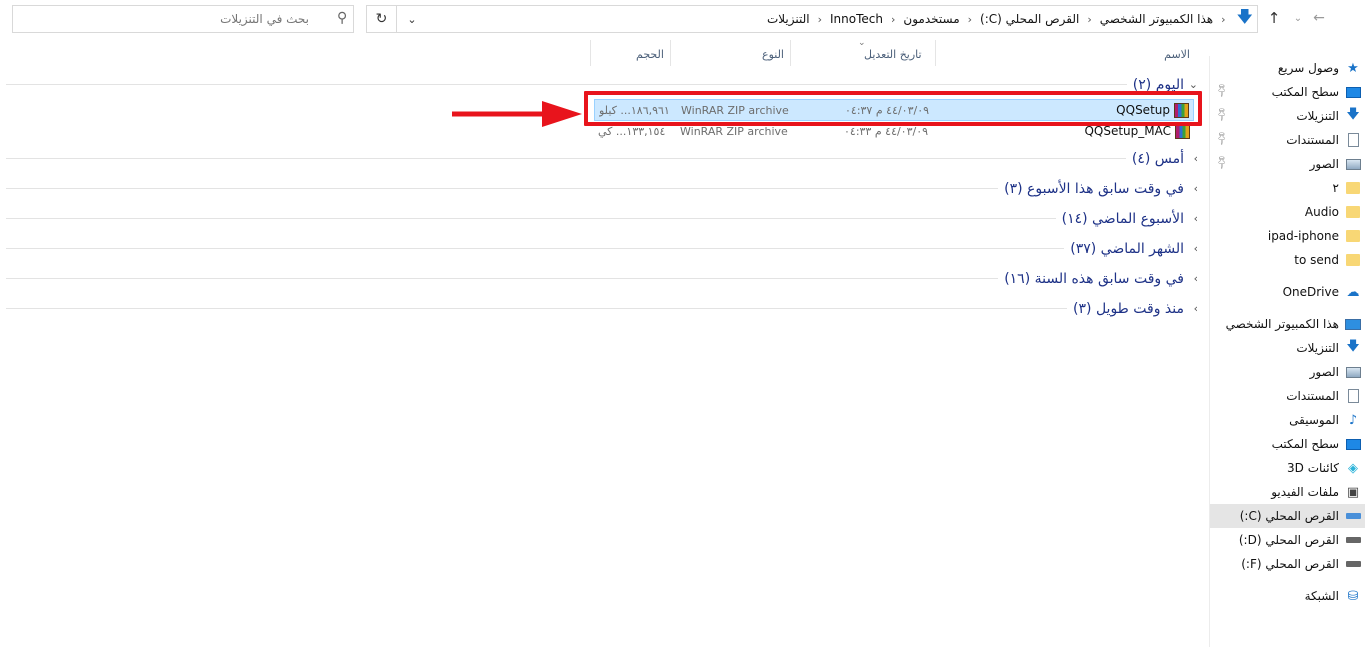 The image size is (1365, 647). Describe the element at coordinates (788, 19) in the screenshot. I see `breadcrumb-downloads: التنزيلات` at that location.